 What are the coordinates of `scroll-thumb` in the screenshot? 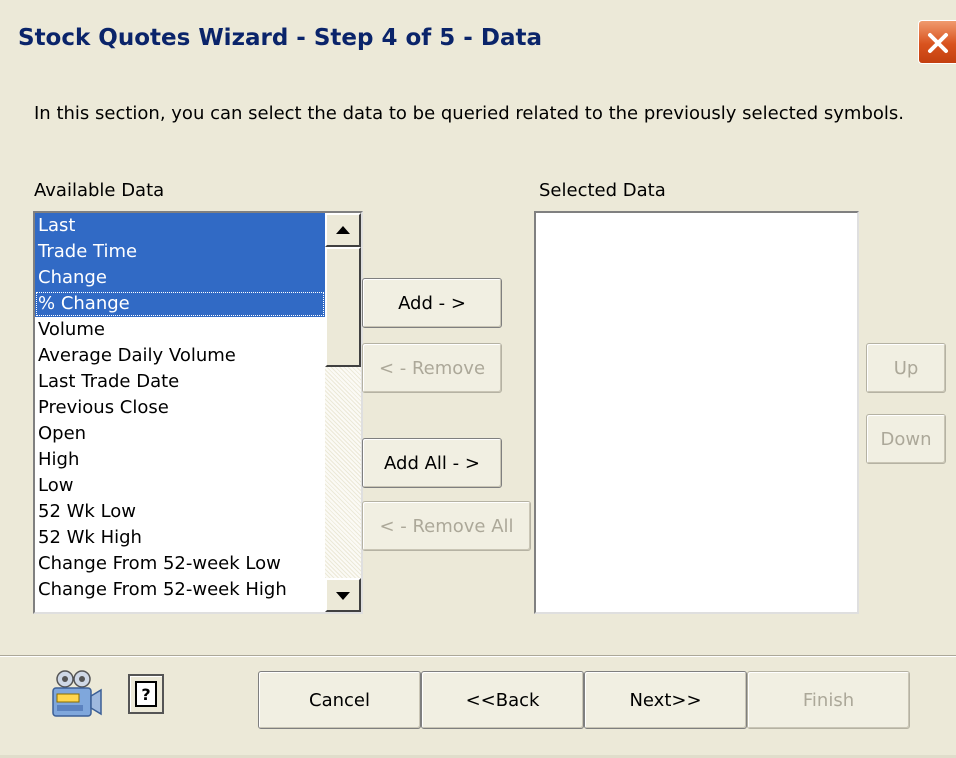 It's located at (343, 307).